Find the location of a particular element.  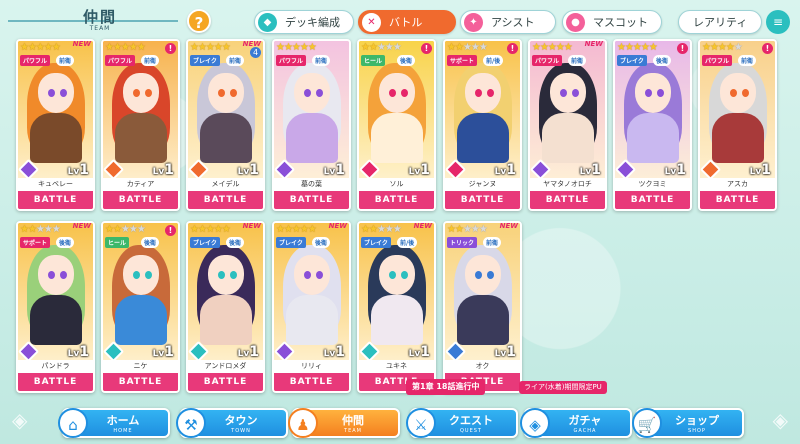

rarity-sort-label: レアリティ is located at coordinates (720, 22).